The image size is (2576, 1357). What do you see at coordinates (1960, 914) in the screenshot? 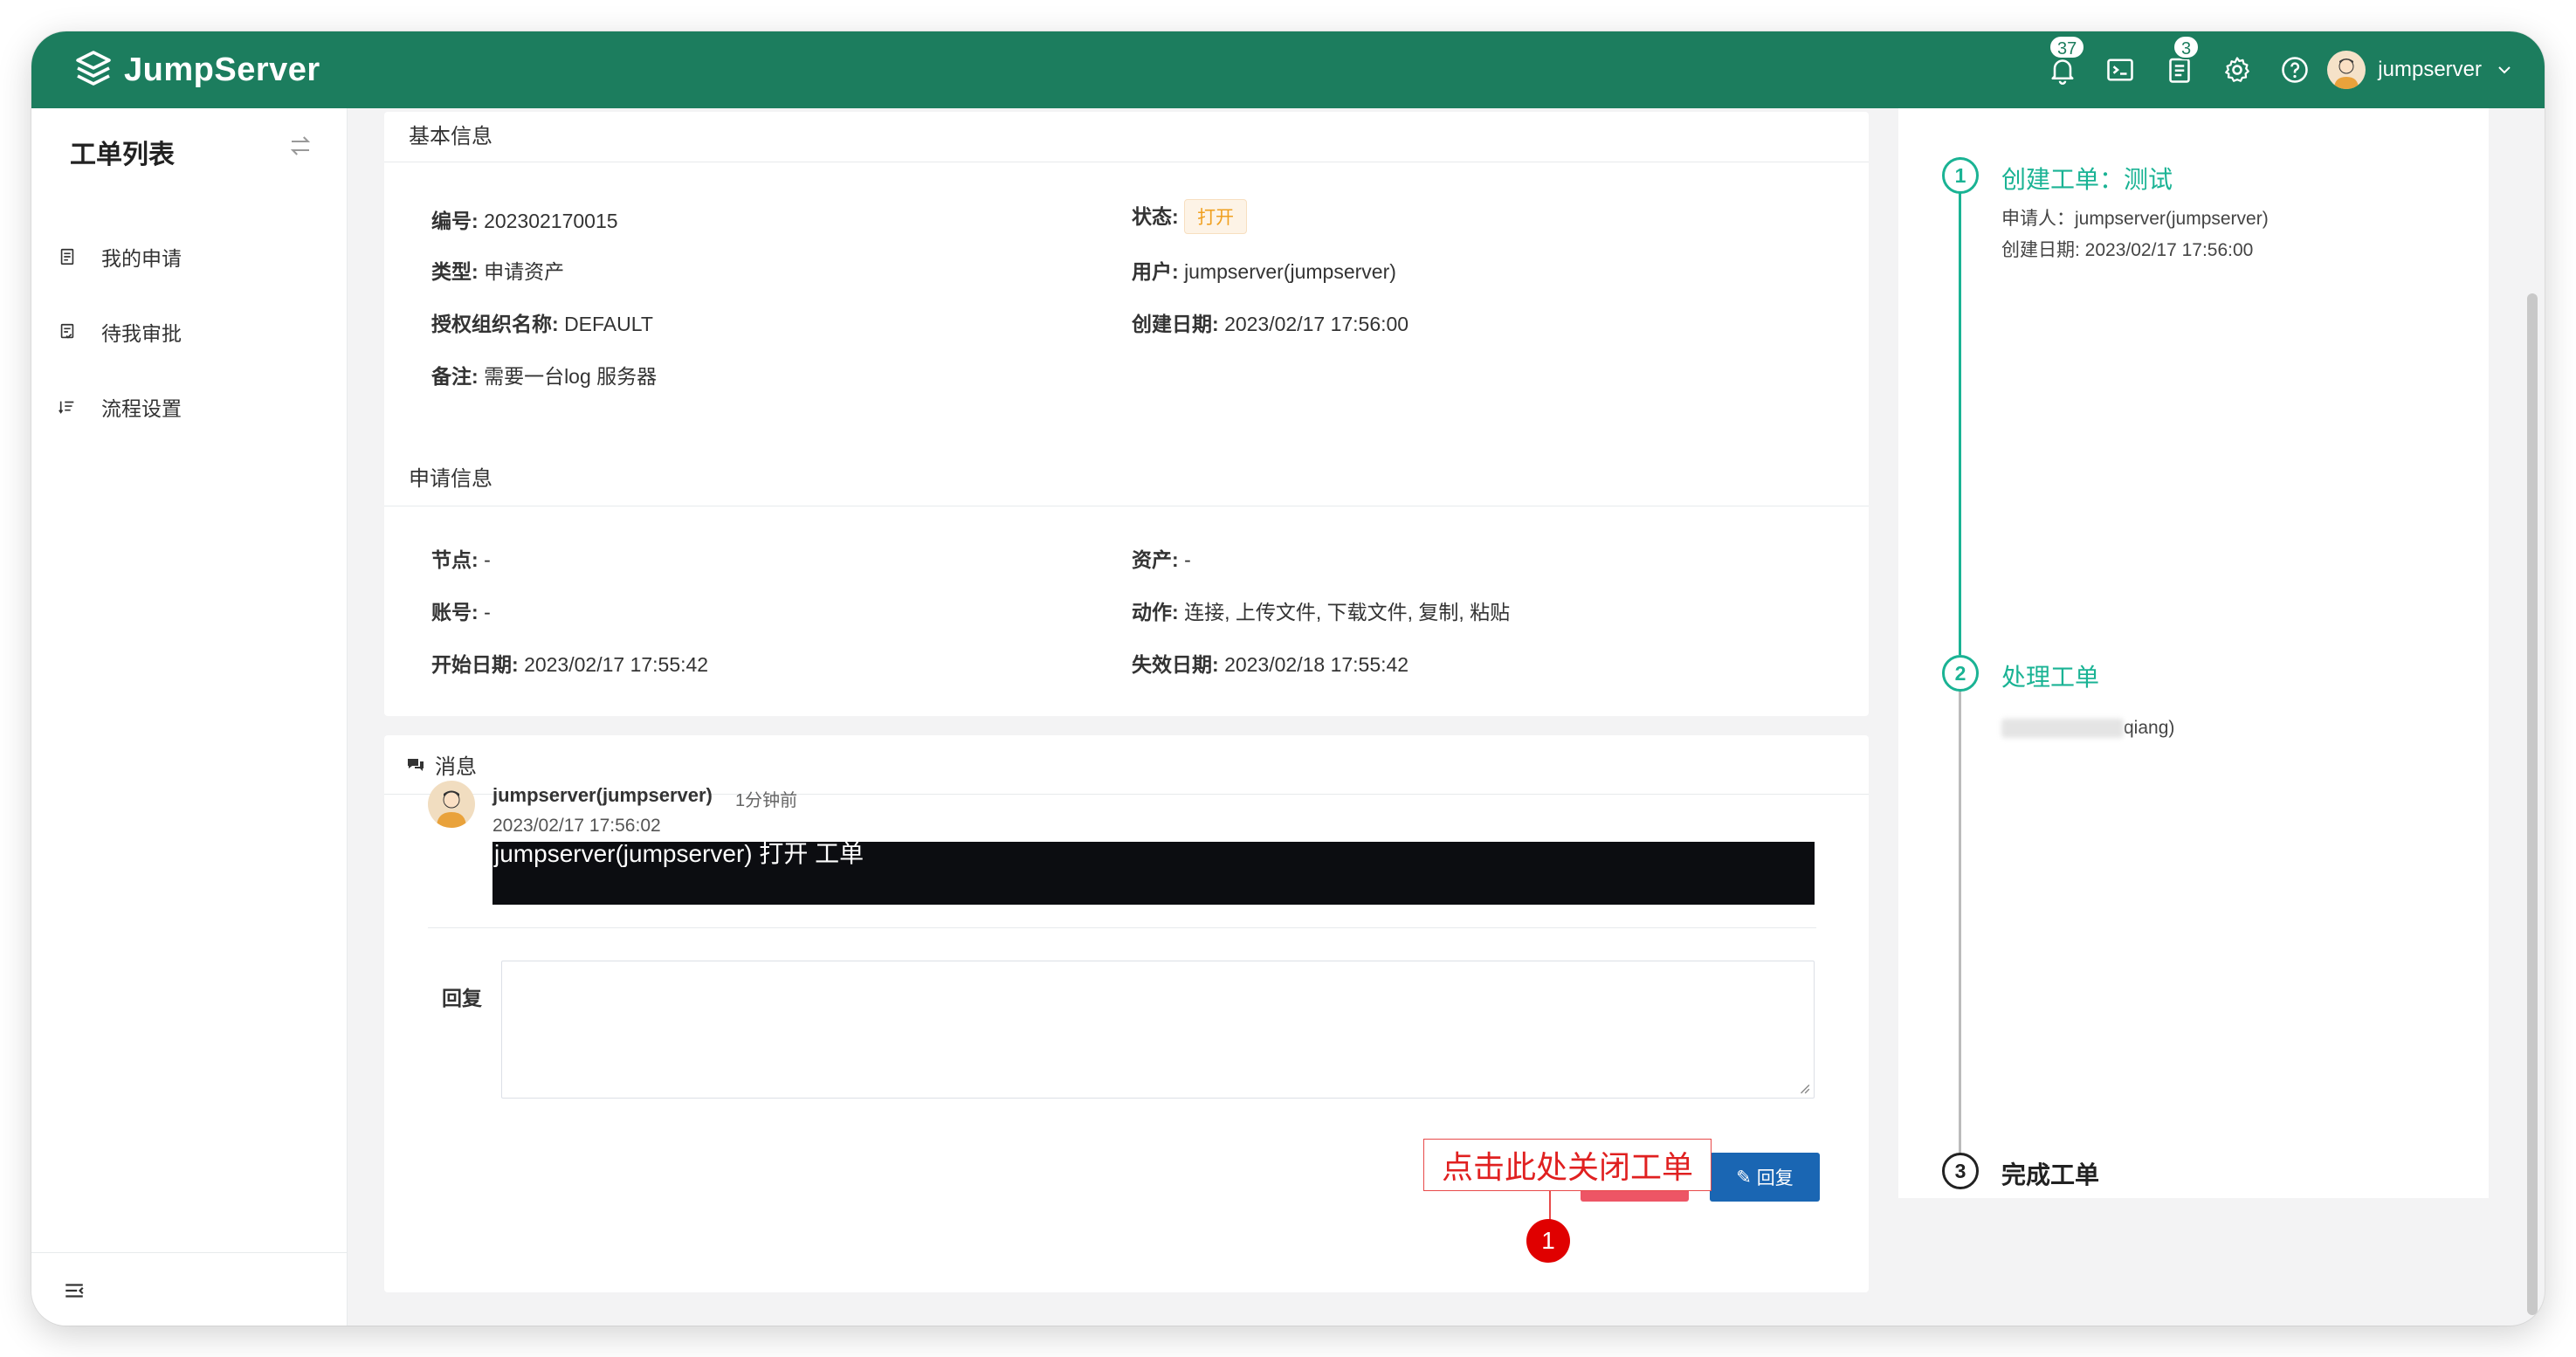
I see `timeline-connector-pending` at bounding box center [1960, 914].